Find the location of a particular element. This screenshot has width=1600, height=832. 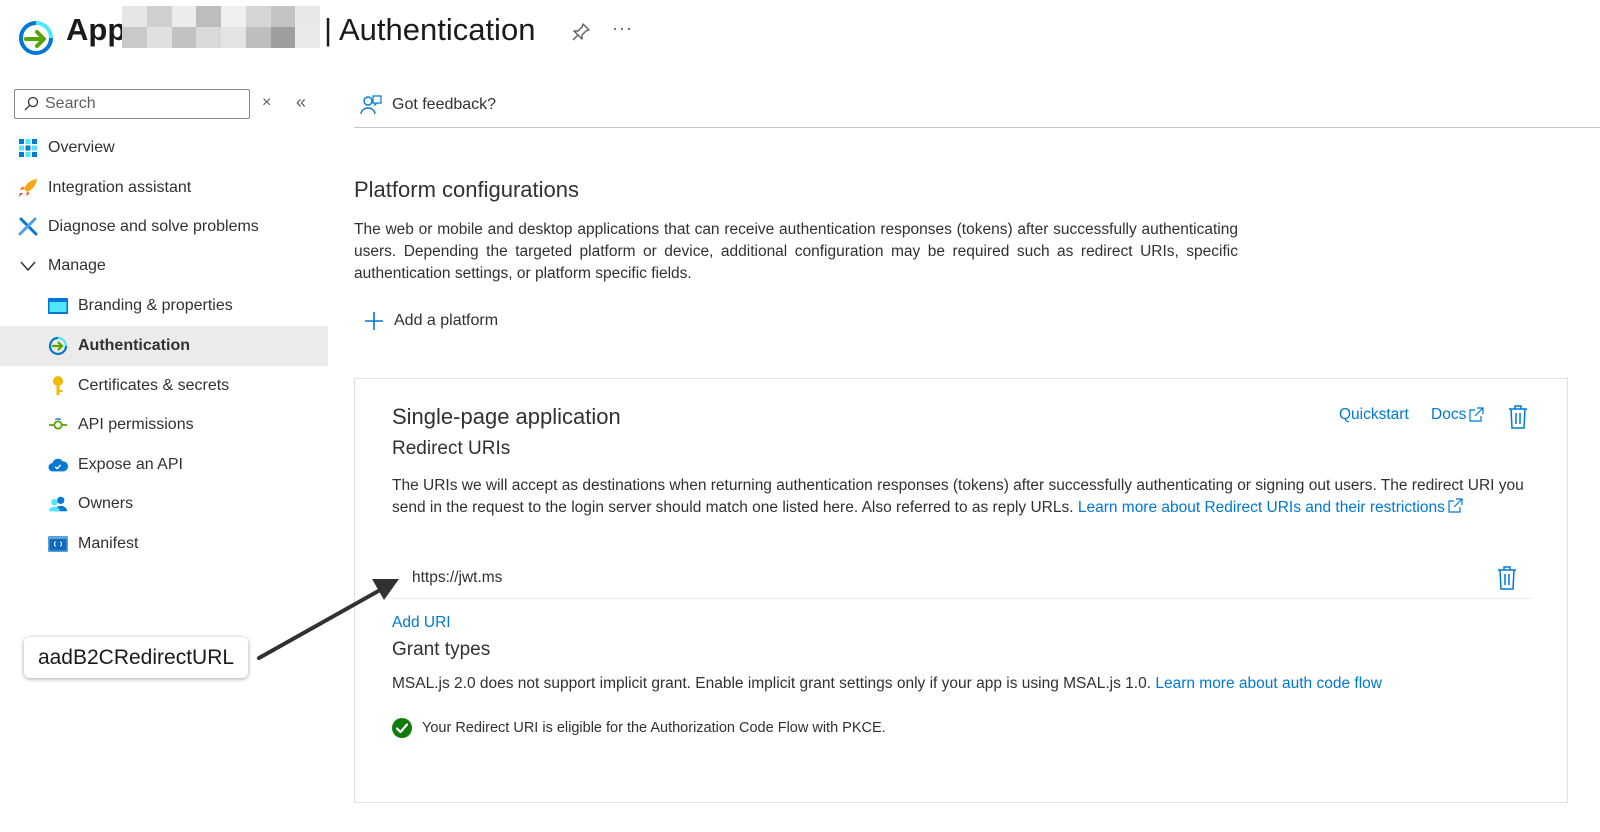

sidebar-item-integration-assistant: Integration assistant is located at coordinates (164, 188).